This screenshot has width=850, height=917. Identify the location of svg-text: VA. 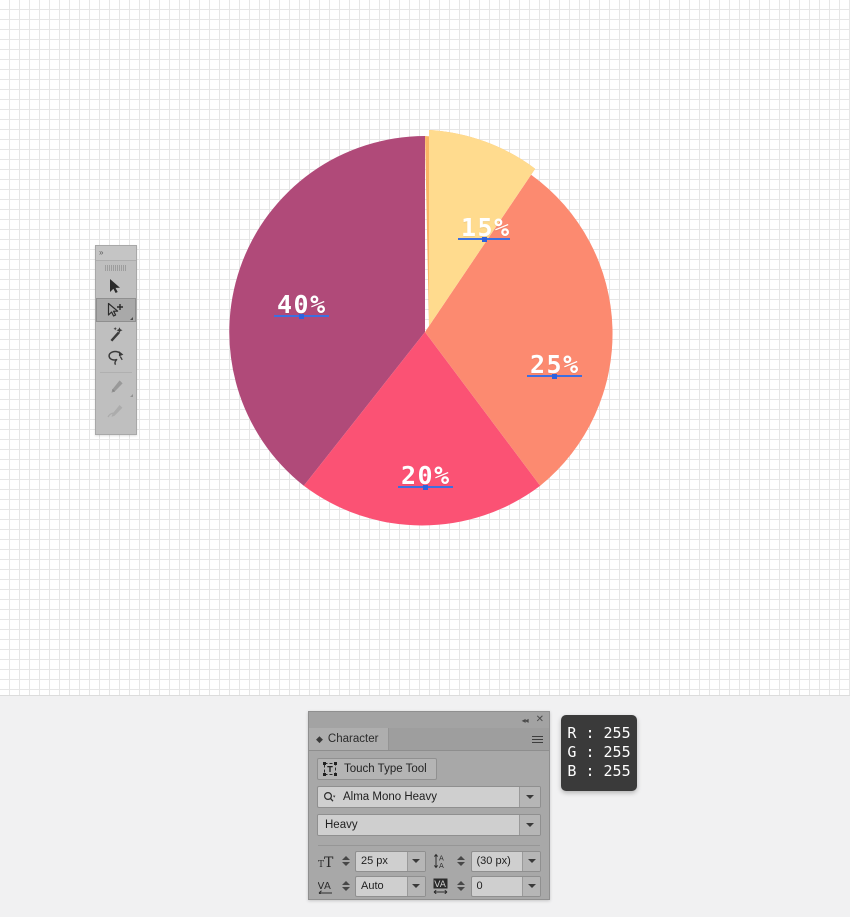
(440, 885).